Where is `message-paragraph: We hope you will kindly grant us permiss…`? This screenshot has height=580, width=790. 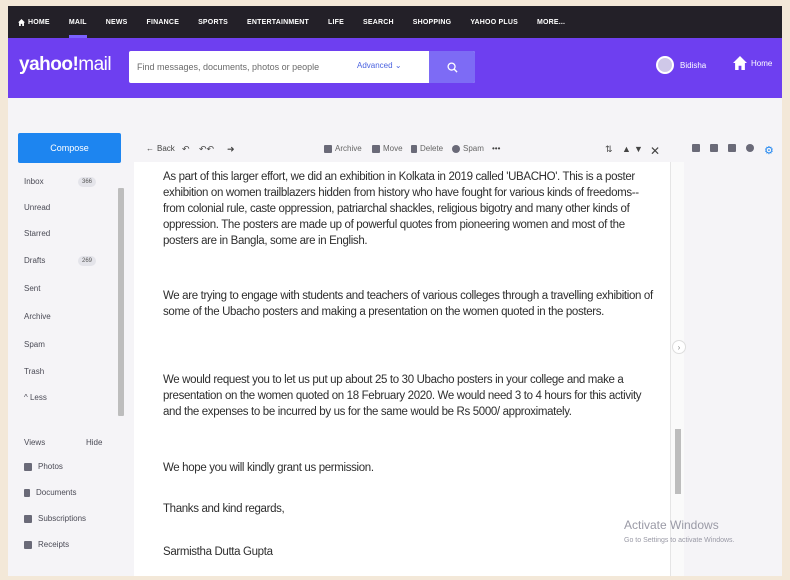 message-paragraph: We hope you will kindly grant us permiss… is located at coordinates (268, 468).